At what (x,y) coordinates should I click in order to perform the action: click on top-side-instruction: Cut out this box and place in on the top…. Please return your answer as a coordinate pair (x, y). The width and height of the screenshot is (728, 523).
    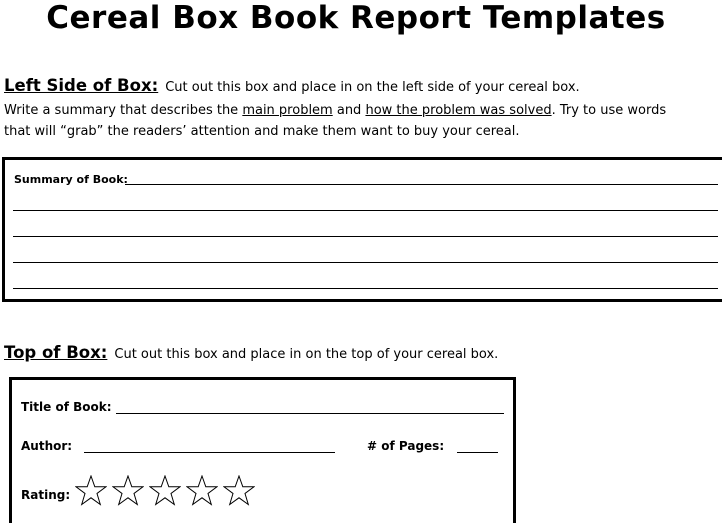
    Looking at the image, I should click on (306, 354).